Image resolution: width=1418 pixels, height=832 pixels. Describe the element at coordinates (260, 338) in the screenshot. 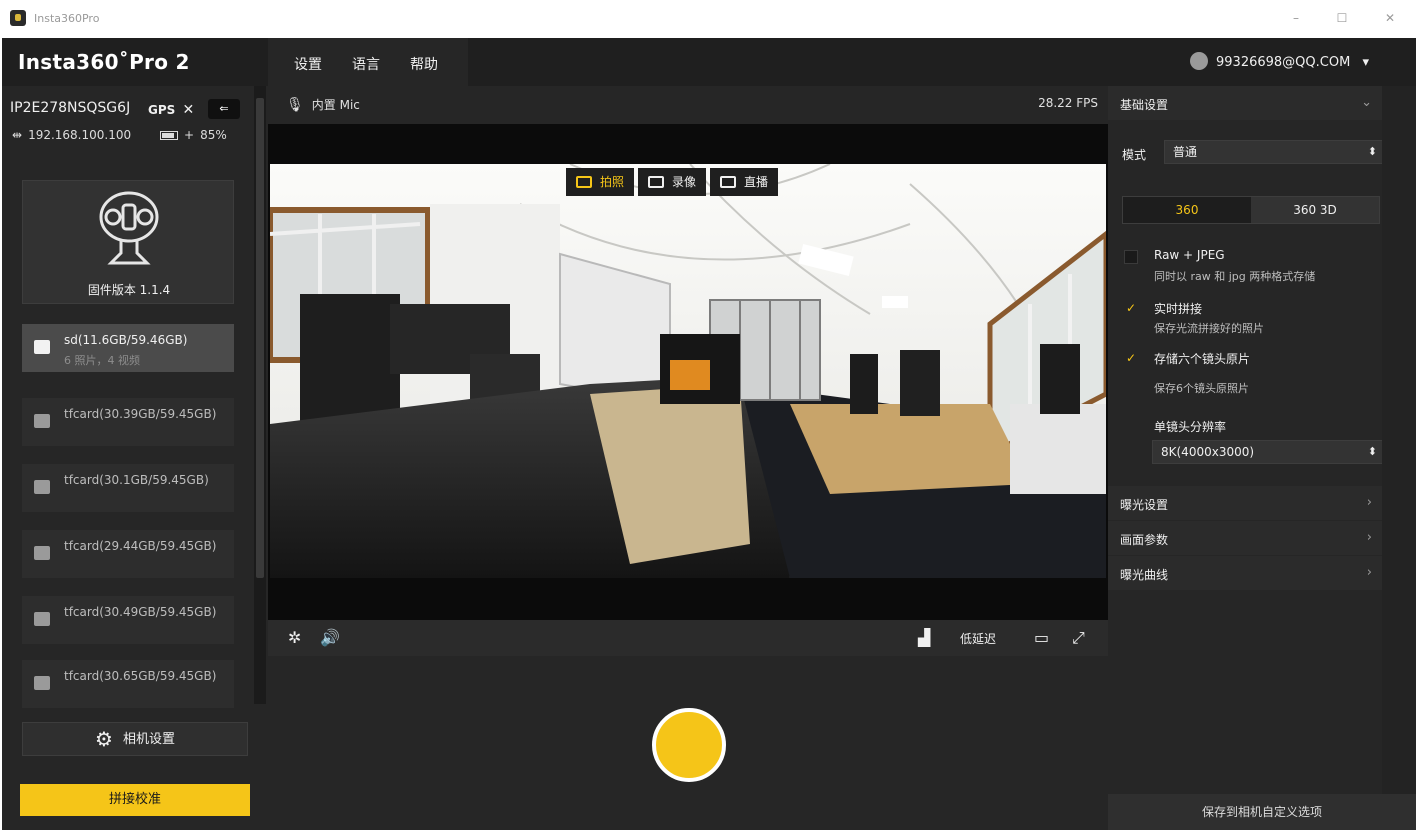

I see `storage-scrollbar-thumb` at that location.